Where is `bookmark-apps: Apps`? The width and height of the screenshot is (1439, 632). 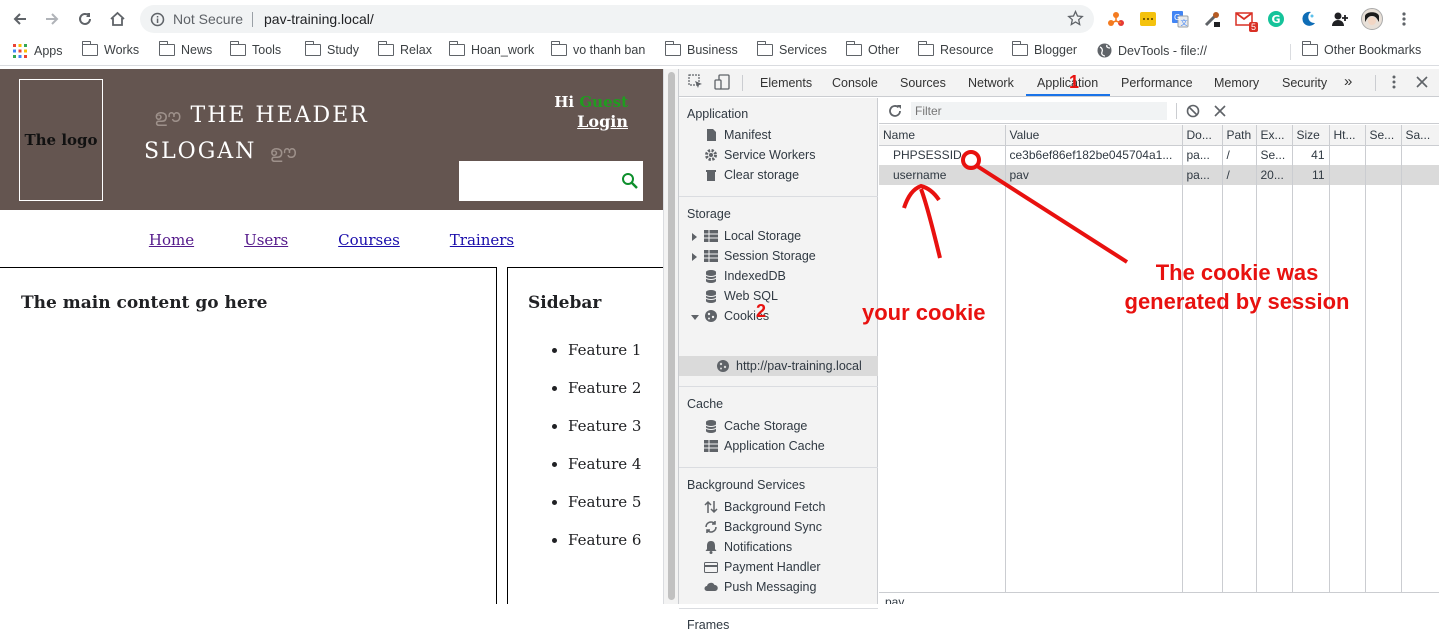 bookmark-apps: Apps is located at coordinates (37, 51).